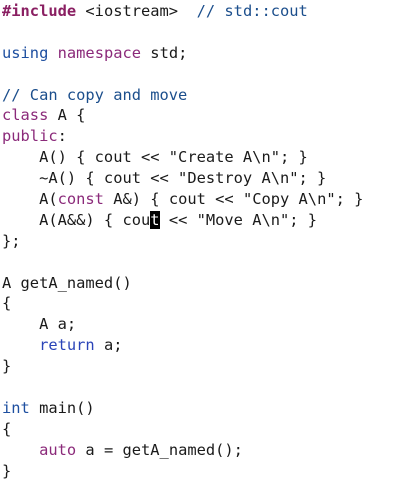  Describe the element at coordinates (182, 115) in the screenshot. I see `code-line: class A {` at that location.